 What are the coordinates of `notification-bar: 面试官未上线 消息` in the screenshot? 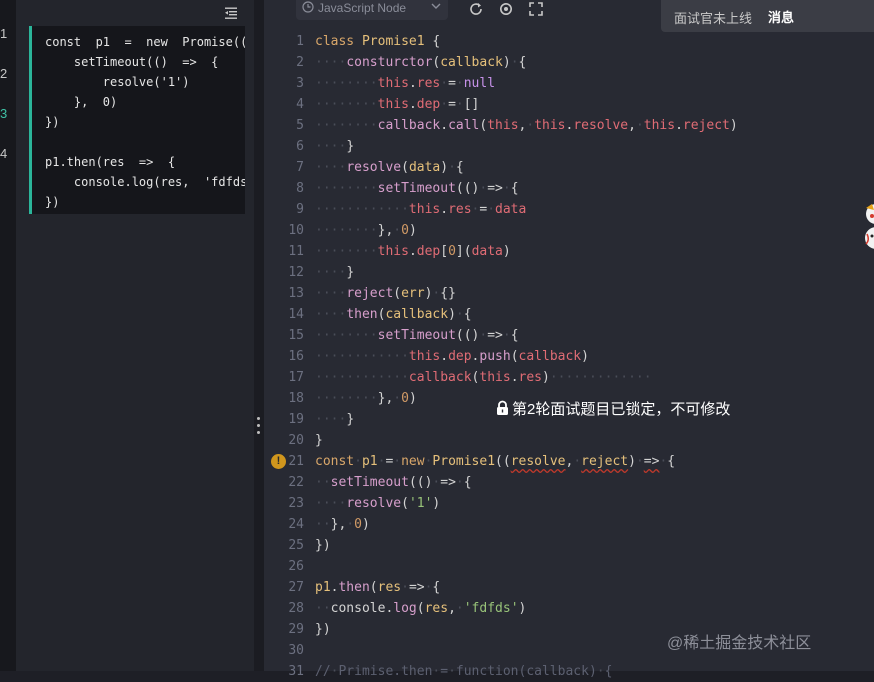 It's located at (767, 16).